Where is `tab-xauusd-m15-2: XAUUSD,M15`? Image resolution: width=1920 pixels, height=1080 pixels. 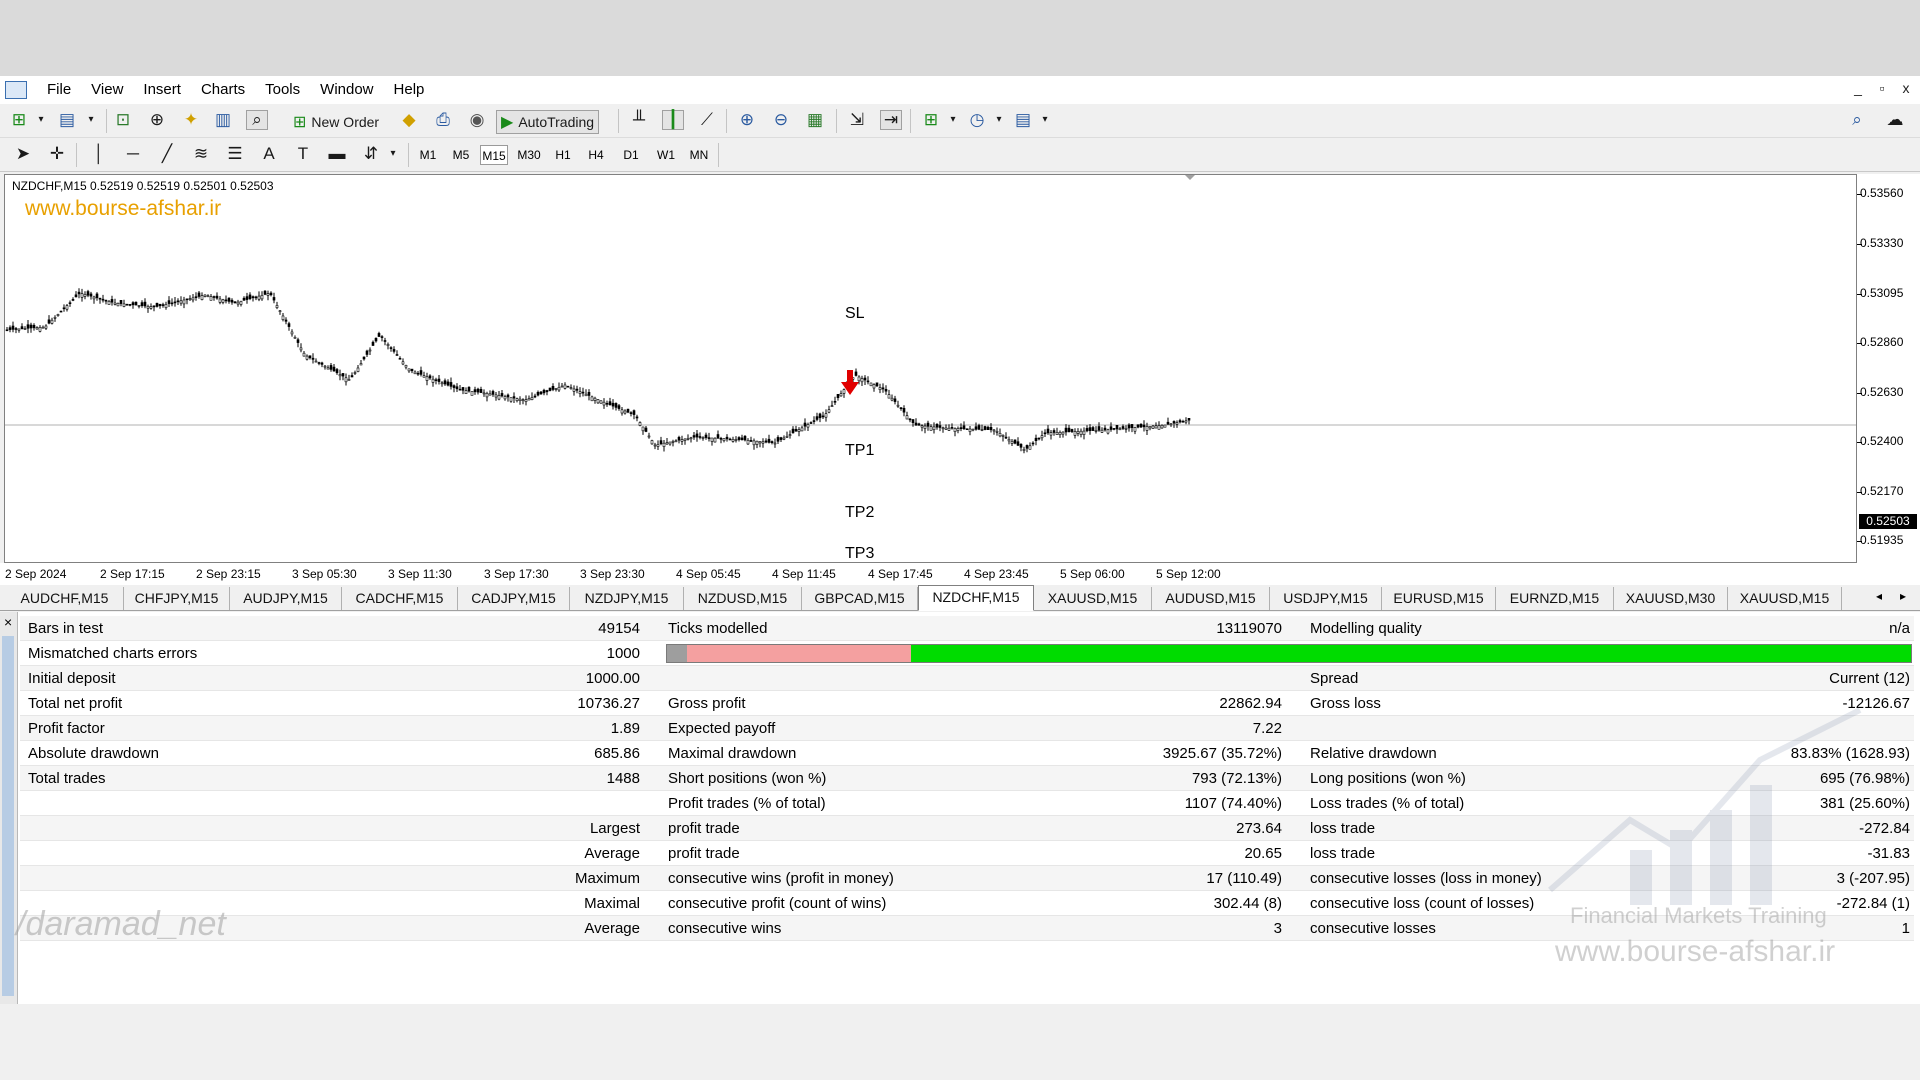
tab-xauusd-m15-2: XAUUSD,M15 is located at coordinates (1785, 598).